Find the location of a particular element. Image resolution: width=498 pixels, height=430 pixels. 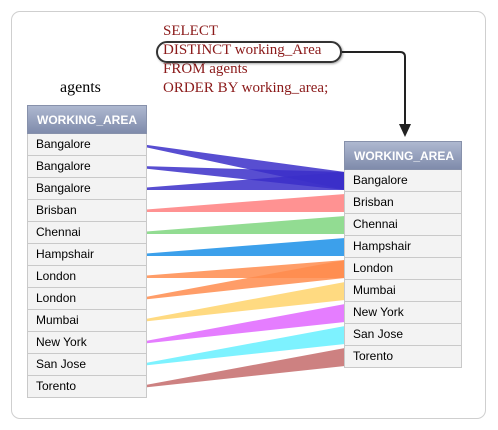

table-caption: agents is located at coordinates (80, 87).